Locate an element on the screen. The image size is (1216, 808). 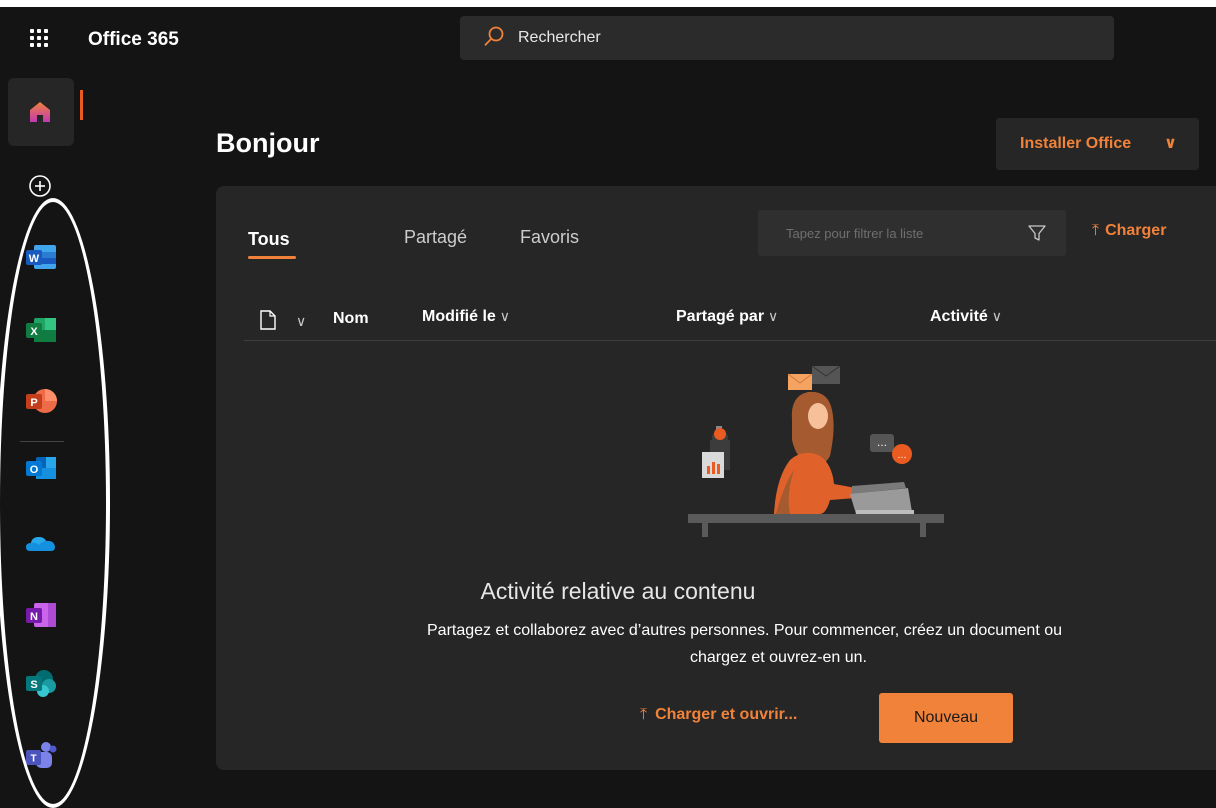
svg-text: S is located at coordinates (33, 685).